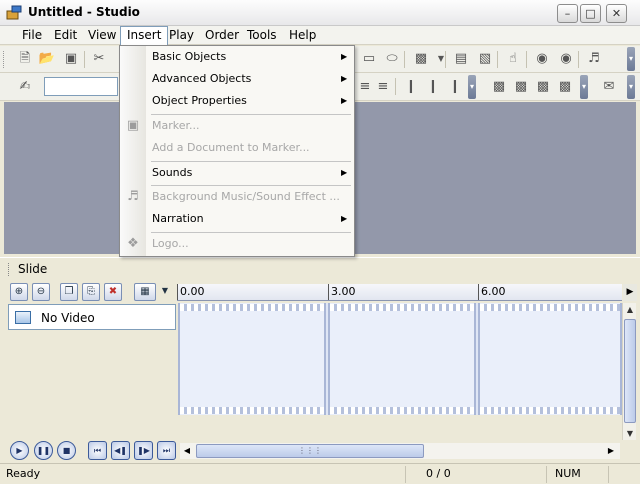 Image resolution: width=640 pixels, height=484 pixels. I want to click on timeline-horizontal-scrollbar: ◀ ⋮⋮⋮ ▶, so click(400, 451).